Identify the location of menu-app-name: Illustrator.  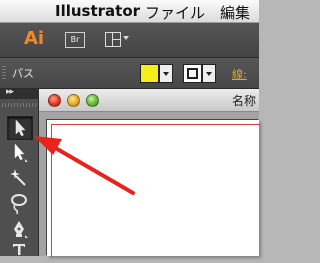
(97, 11).